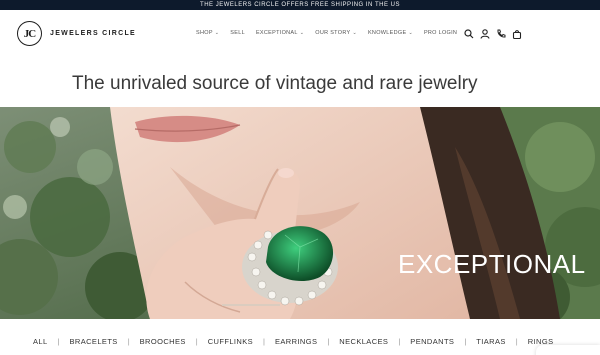 This screenshot has width=600, height=355. What do you see at coordinates (29, 33) in the screenshot?
I see `logo-mark: JC` at bounding box center [29, 33].